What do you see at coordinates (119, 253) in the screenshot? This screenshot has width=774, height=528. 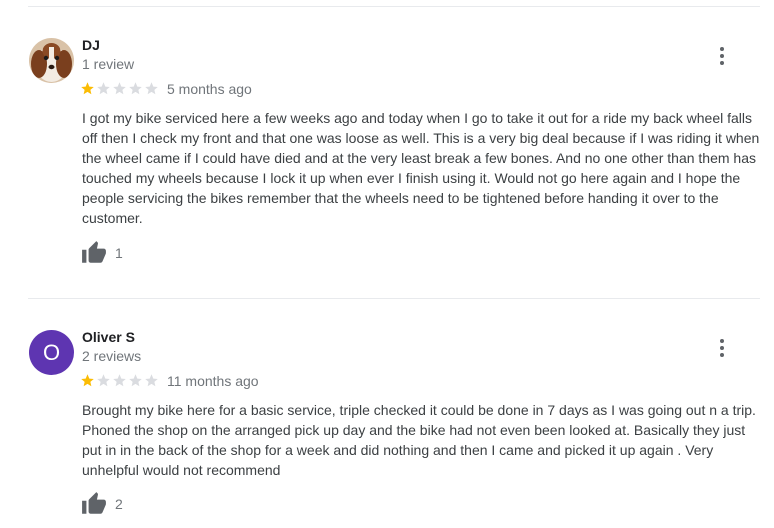 I see `like-count: 1` at bounding box center [119, 253].